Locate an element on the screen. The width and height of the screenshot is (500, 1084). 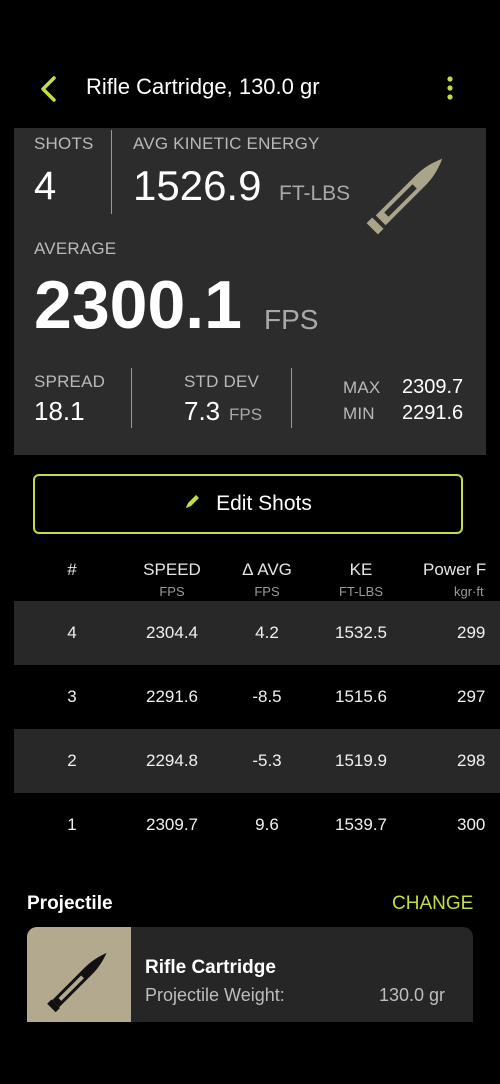
spread-label: SPREAD is located at coordinates (70, 381).